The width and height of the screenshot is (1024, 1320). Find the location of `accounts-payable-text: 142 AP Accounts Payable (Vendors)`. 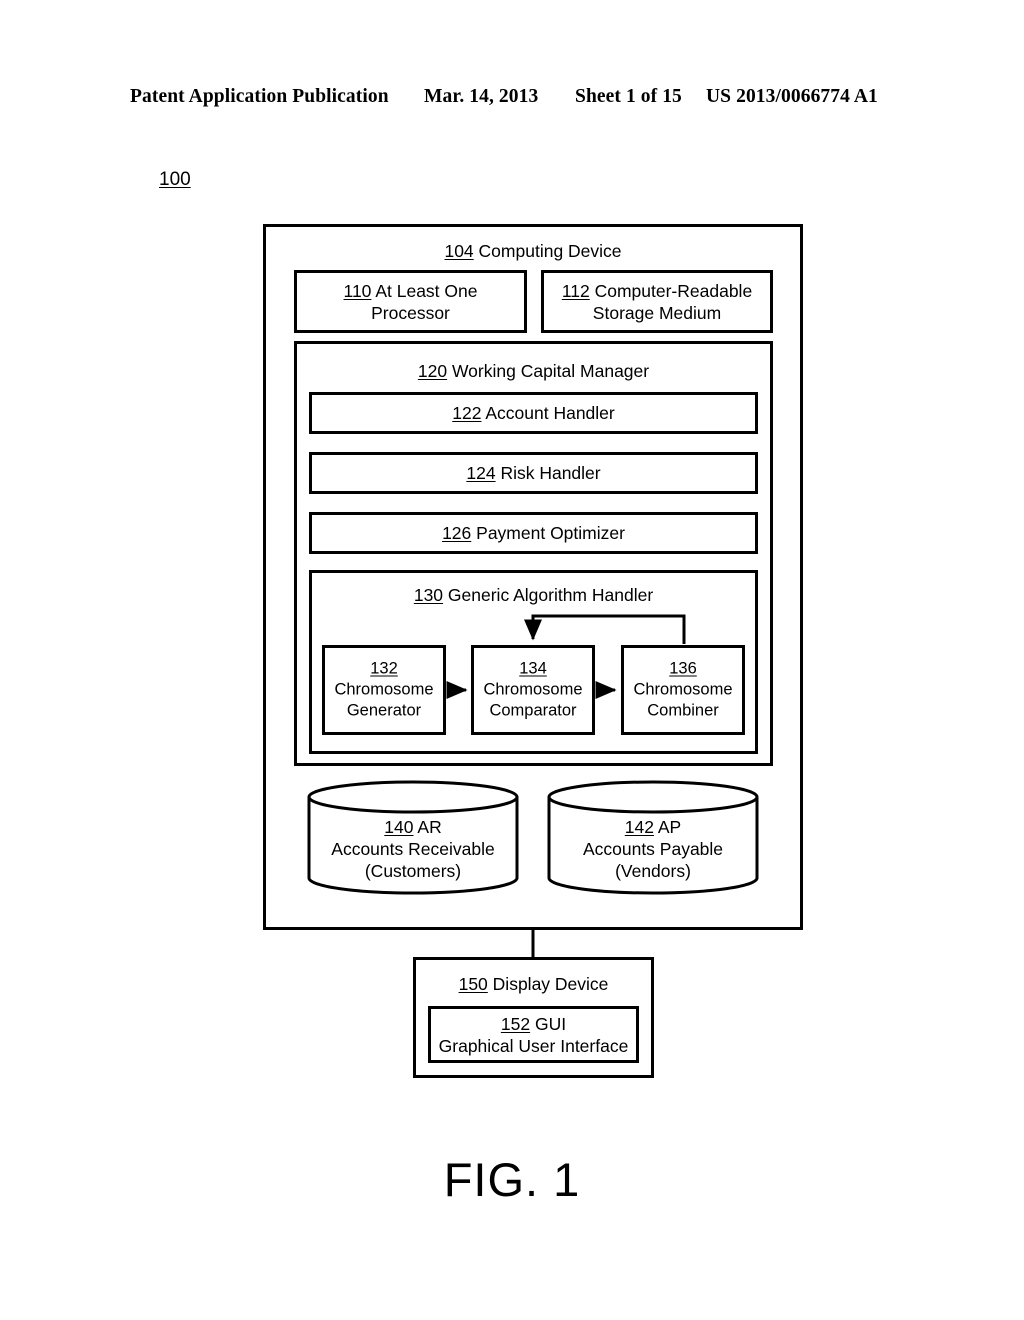

accounts-payable-text: 142 AP Accounts Payable (Vendors) is located at coordinates (653, 849).